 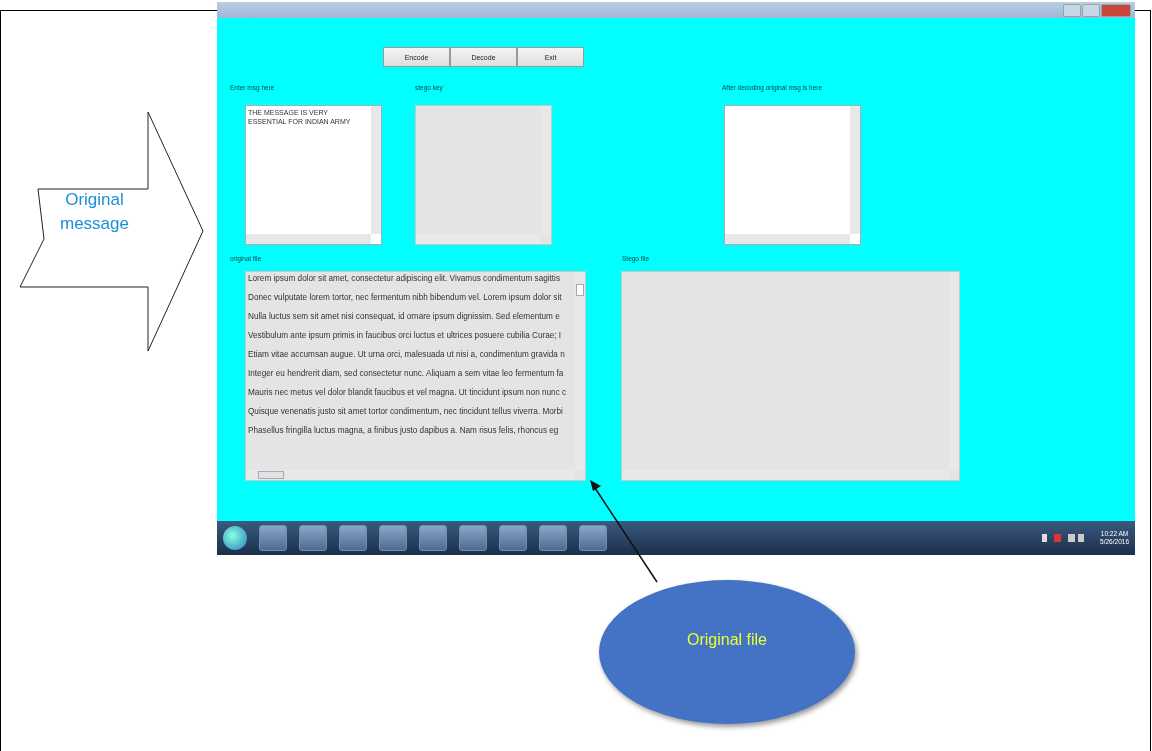 What do you see at coordinates (405, 297) in the screenshot?
I see `text-line: Donec vulputate lorem tortor, nec fermentum nibh bibendum vel. Lorem ipsum dolor sit` at bounding box center [405, 297].